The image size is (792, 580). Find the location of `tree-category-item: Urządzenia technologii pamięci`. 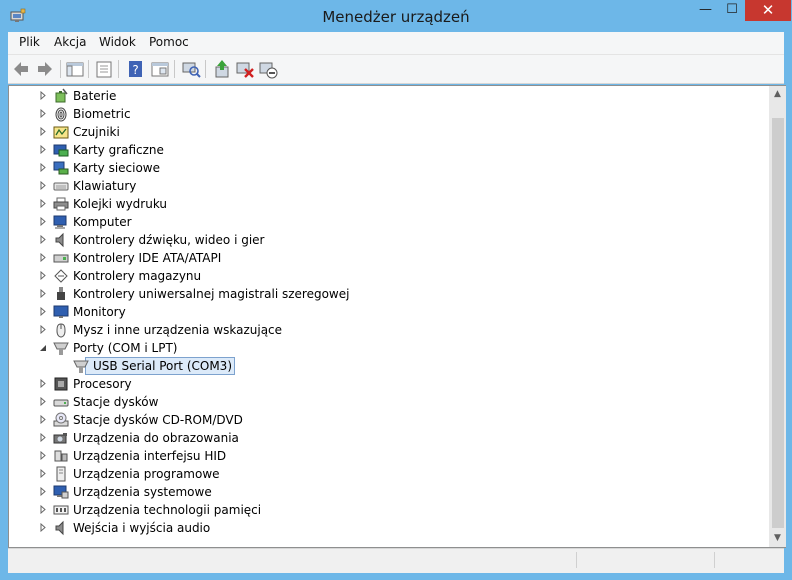

tree-category-item: Urządzenia technologii pamięci is located at coordinates (389, 510).